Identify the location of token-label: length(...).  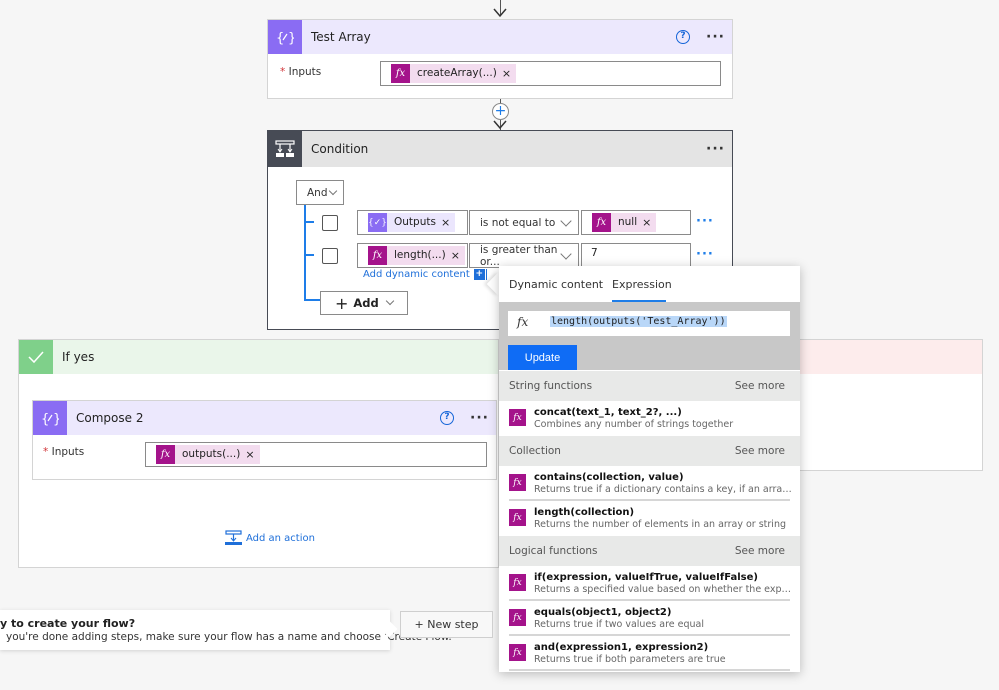
(420, 255).